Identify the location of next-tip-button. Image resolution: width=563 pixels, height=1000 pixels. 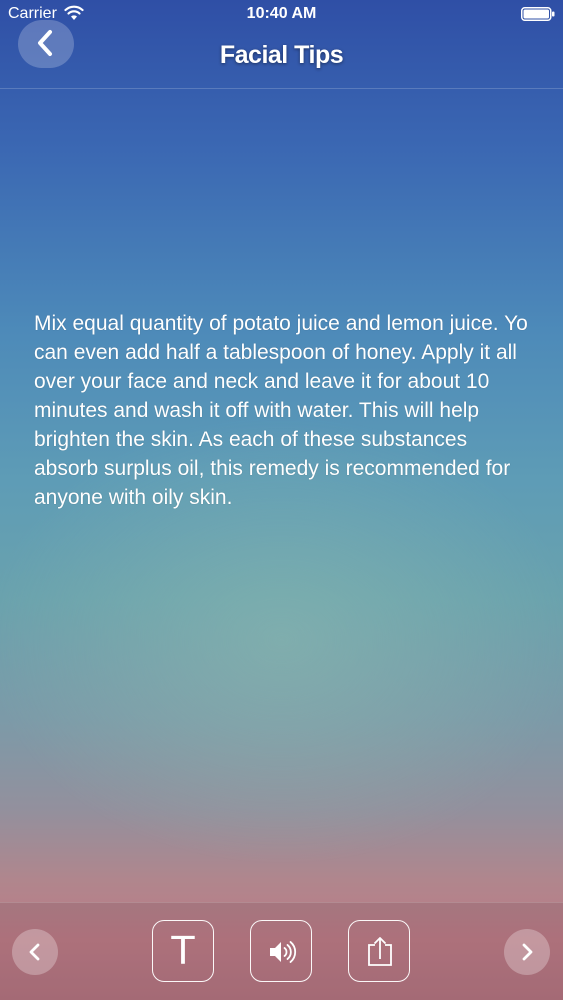
(527, 952).